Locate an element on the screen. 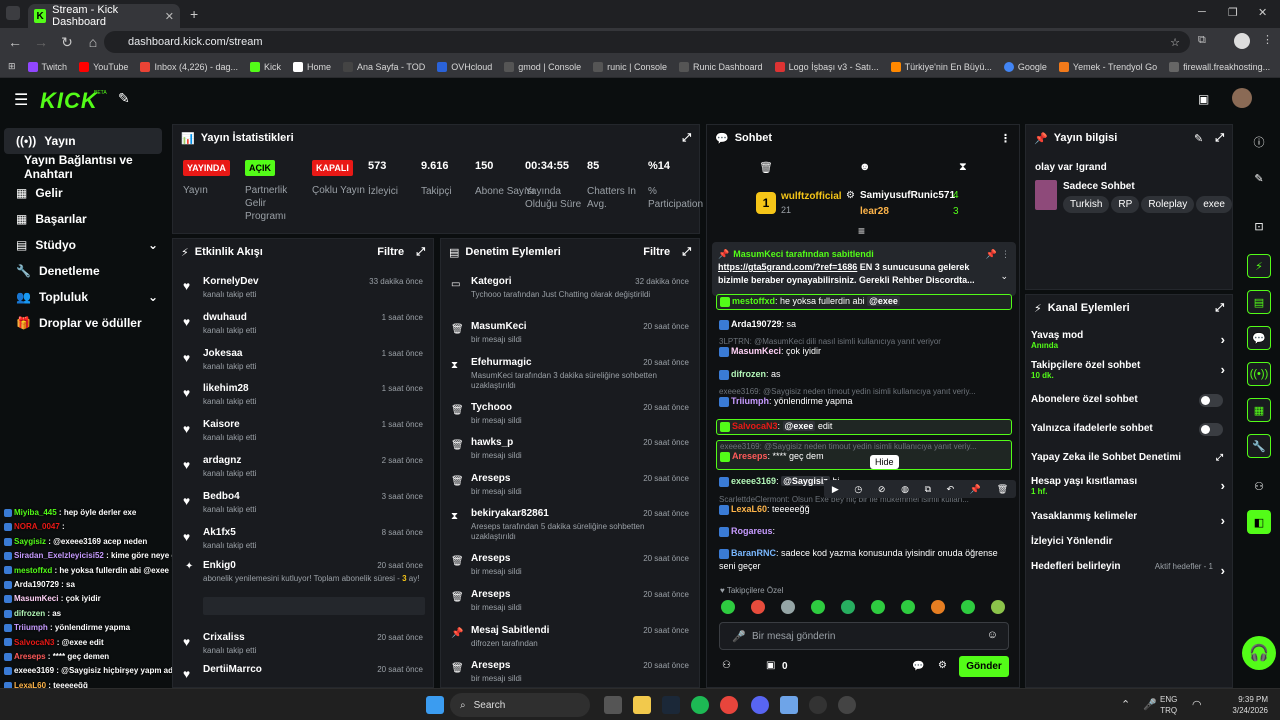  stream-category: Sadece Sohbet is located at coordinates (1099, 186).